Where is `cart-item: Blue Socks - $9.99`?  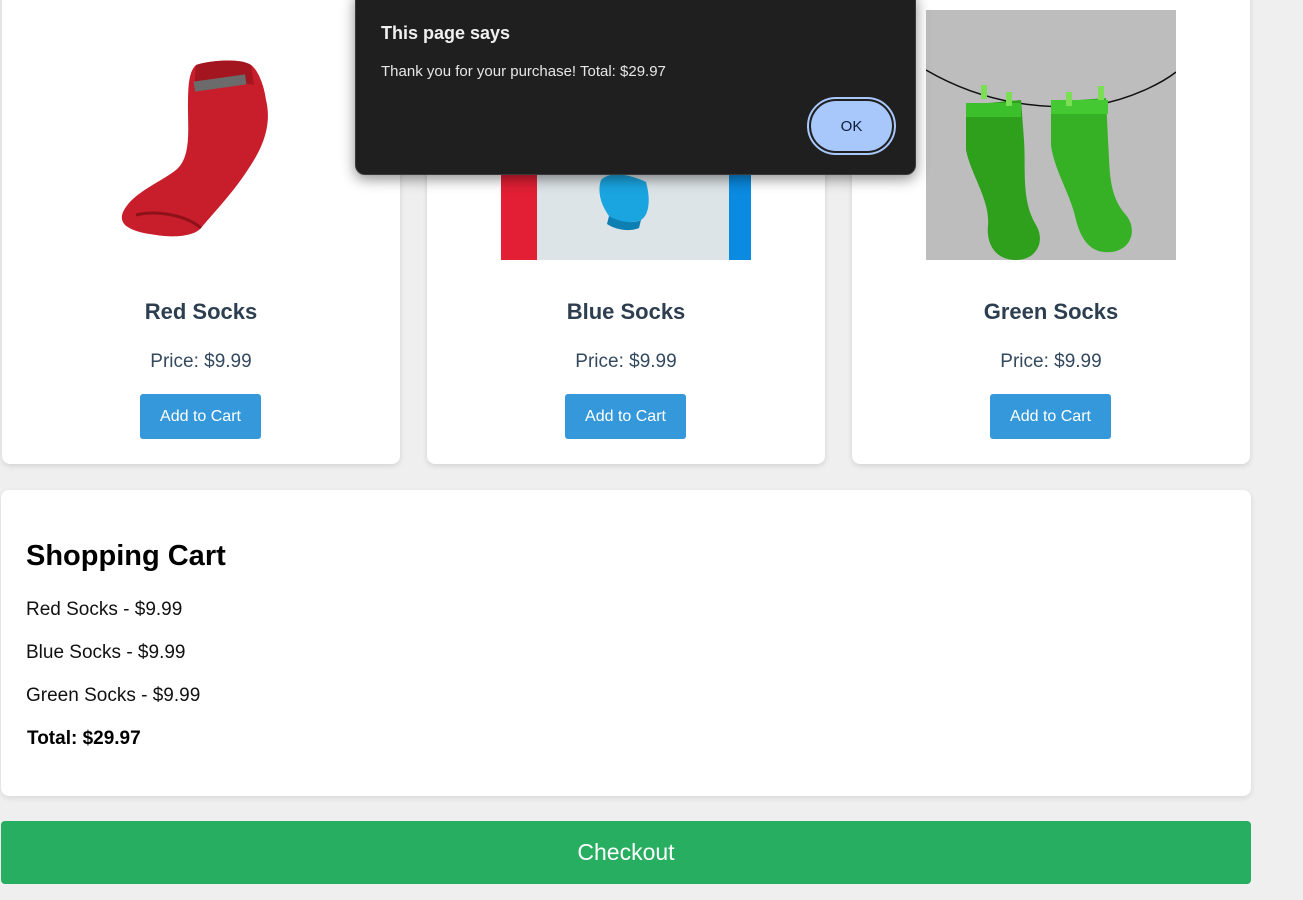 cart-item: Blue Socks - $9.99 is located at coordinates (106, 652).